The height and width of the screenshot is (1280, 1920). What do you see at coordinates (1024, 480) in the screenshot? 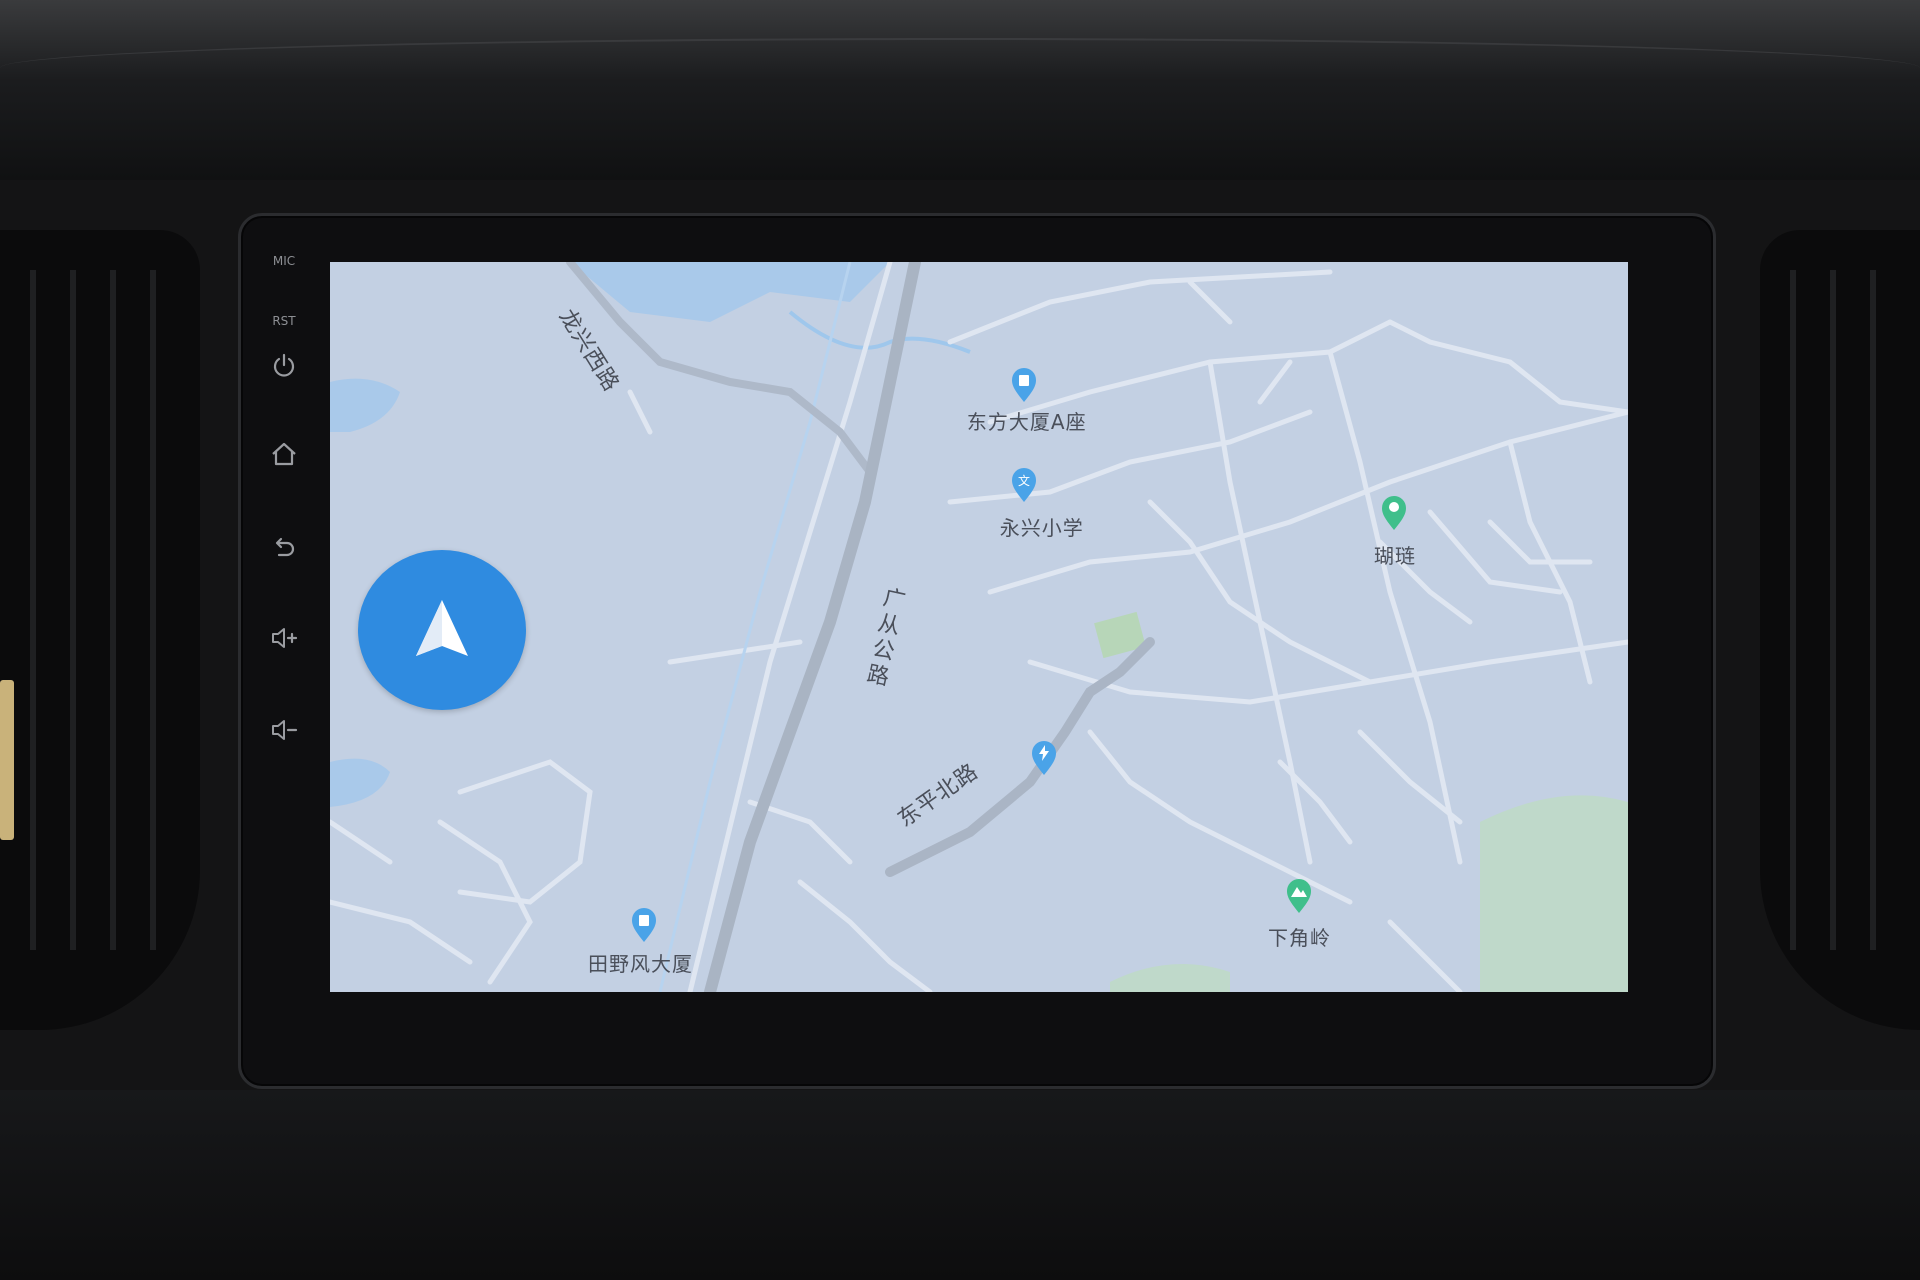
I see `svg-text: 文` at bounding box center [1024, 480].